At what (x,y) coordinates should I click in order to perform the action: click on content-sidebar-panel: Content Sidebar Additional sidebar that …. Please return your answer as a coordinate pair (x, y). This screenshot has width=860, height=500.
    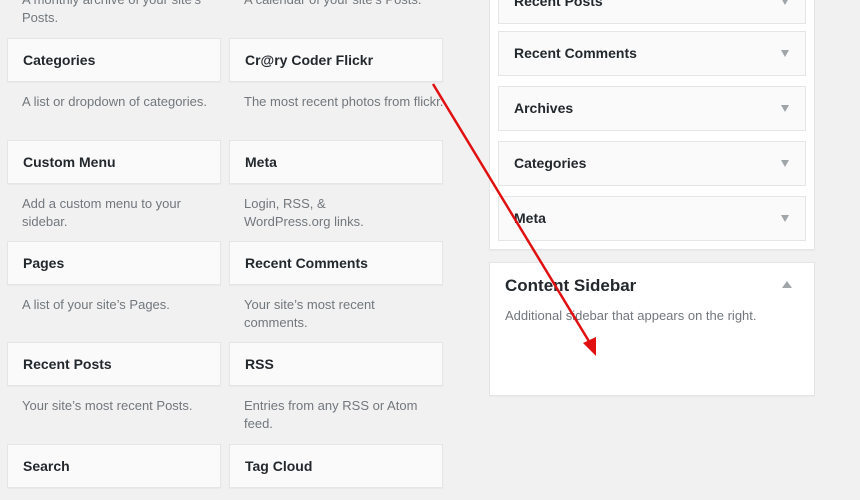
    Looking at the image, I should click on (652, 329).